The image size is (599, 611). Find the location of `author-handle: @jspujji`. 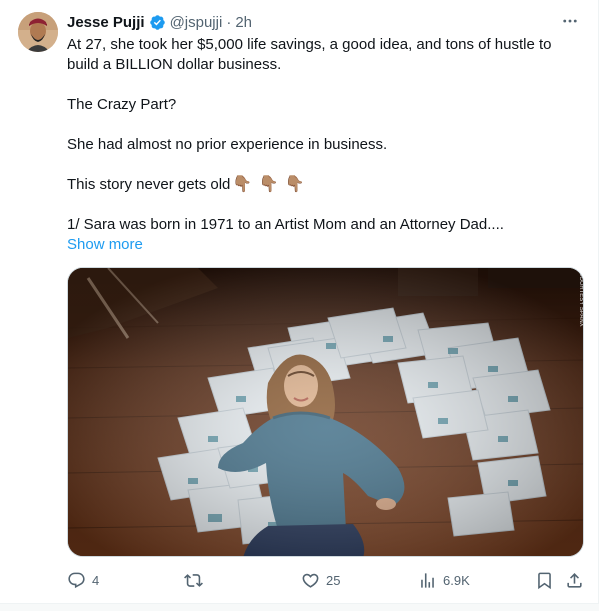

author-handle: @jspujji is located at coordinates (196, 22).